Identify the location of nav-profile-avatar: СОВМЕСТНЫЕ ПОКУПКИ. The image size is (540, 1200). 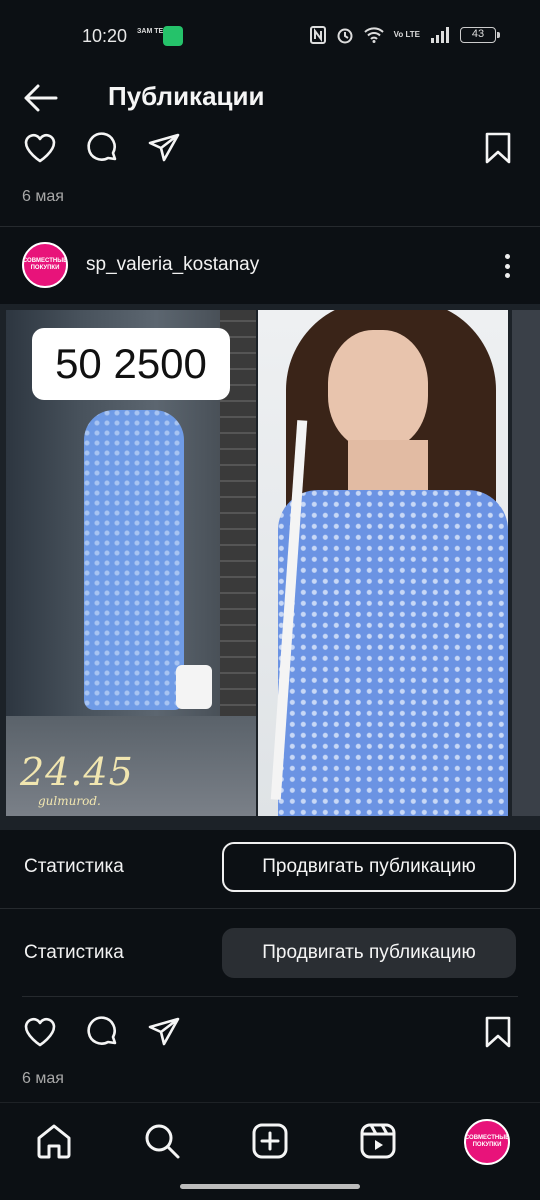
(487, 1142).